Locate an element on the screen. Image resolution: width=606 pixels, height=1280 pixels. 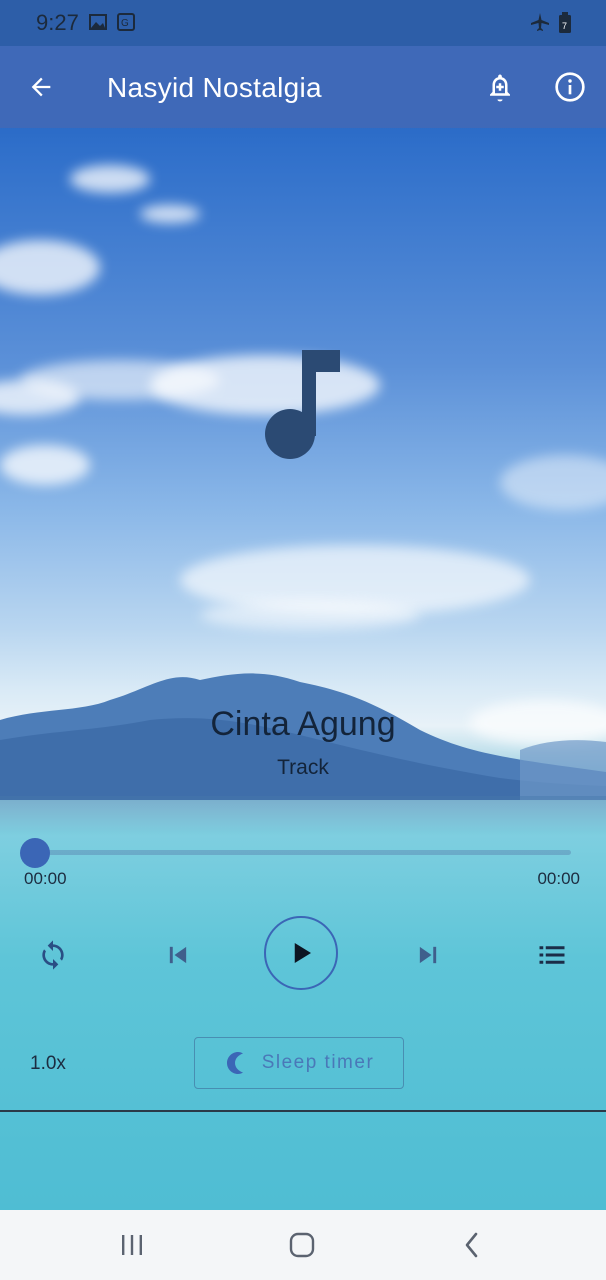
system-nav-bar is located at coordinates (303, 1245).